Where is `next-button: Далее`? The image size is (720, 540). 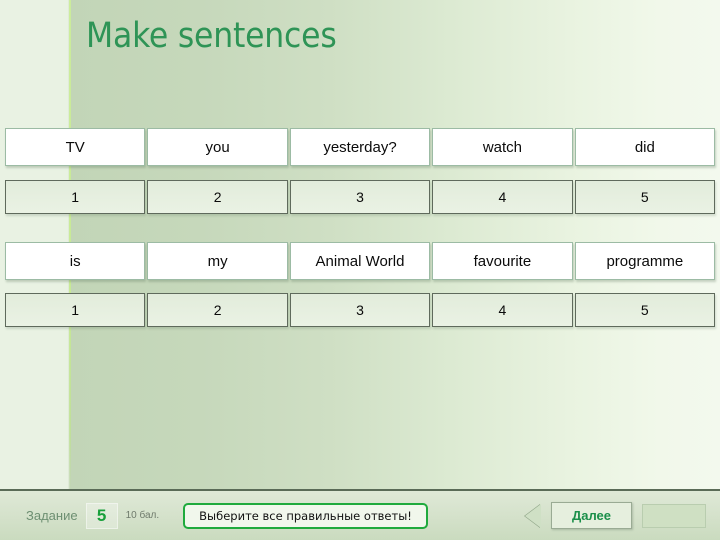
next-button: Далее is located at coordinates (591, 515).